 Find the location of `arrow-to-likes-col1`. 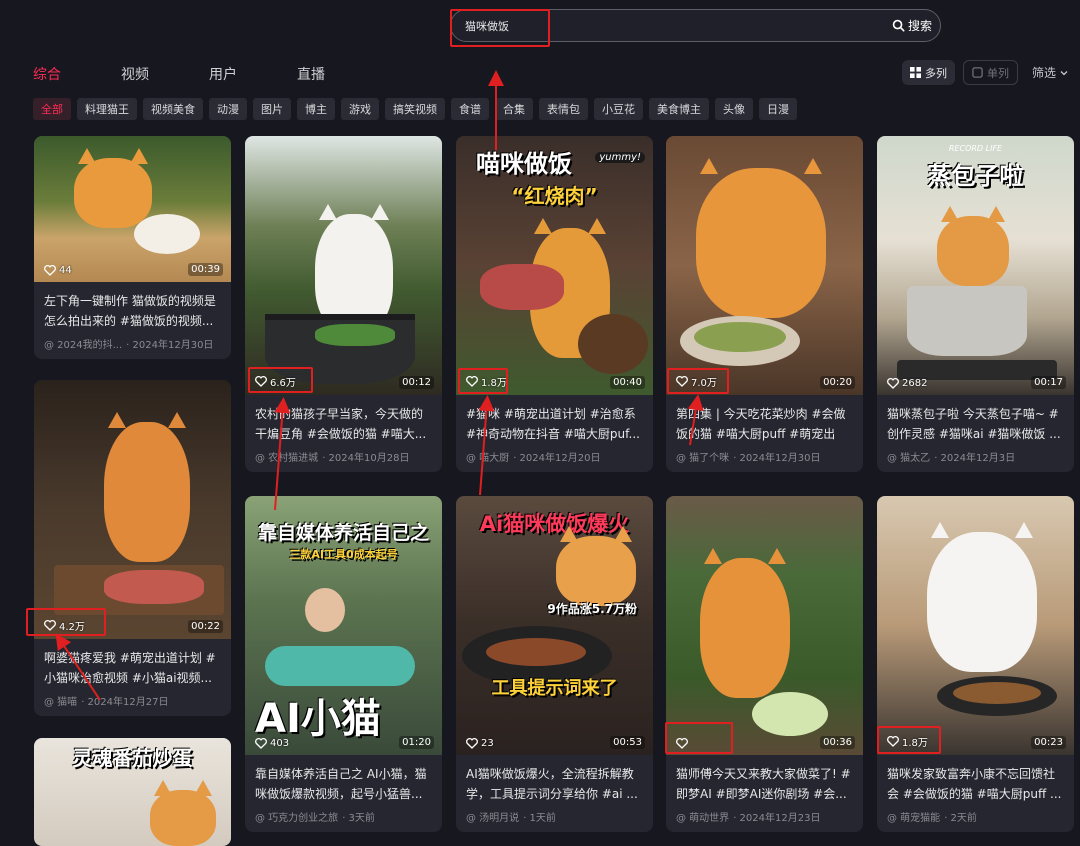

arrow-to-likes-col1 is located at coordinates (78, 667).